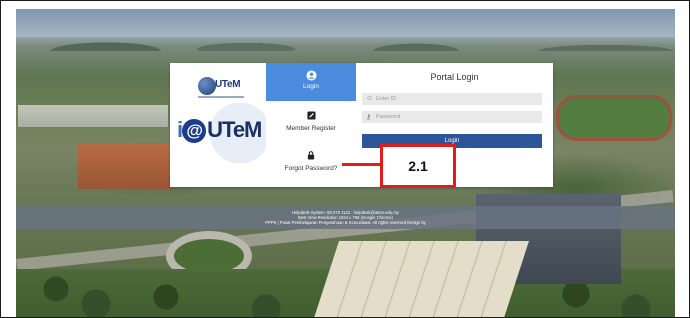  I want to click on hills, so click(345, 39).